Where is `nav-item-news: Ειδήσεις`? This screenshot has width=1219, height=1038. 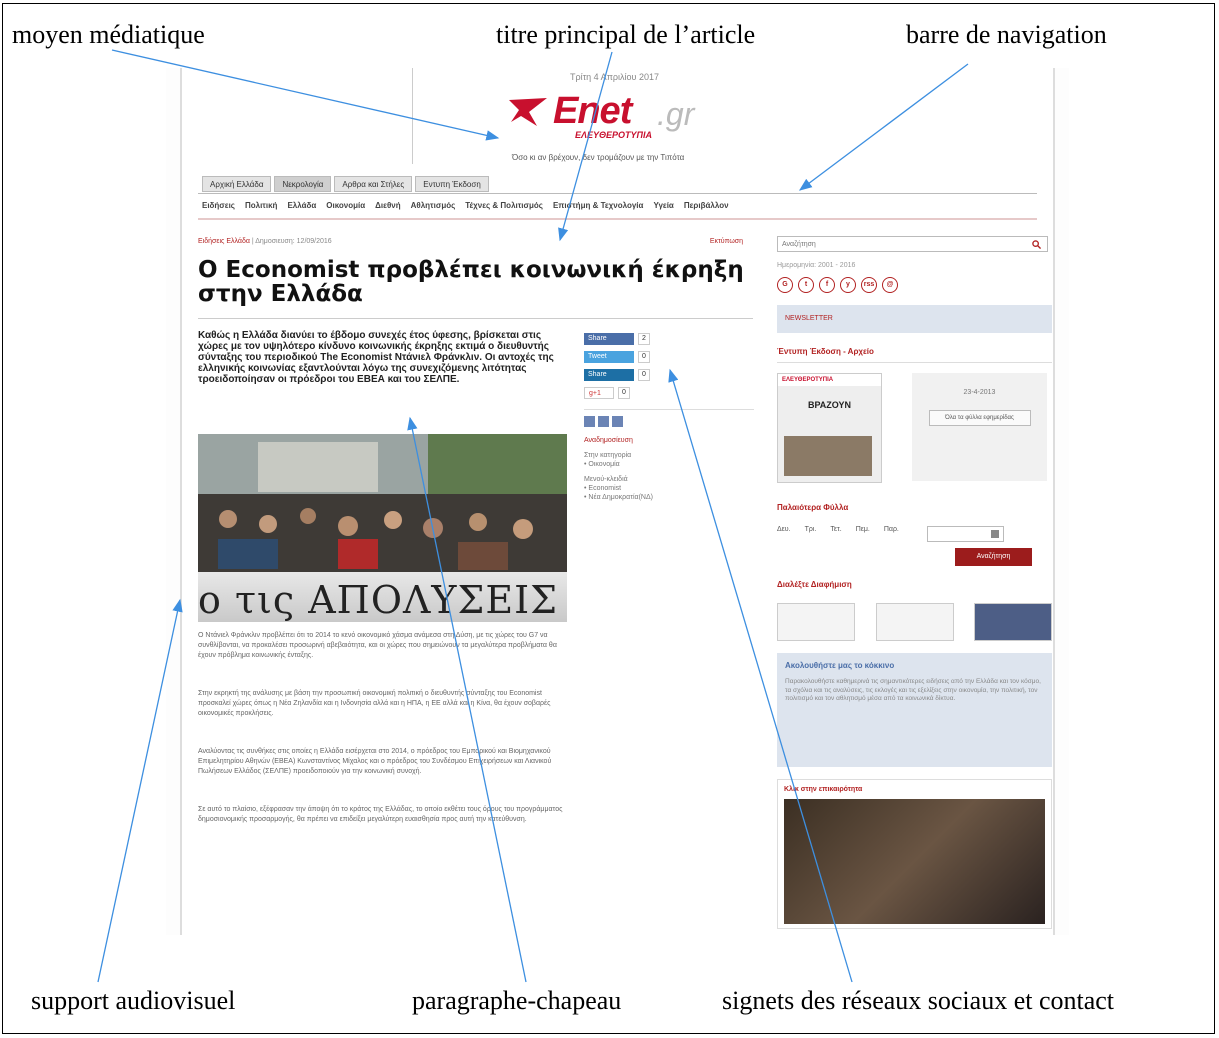
nav-item-news: Ειδήσεις is located at coordinates (218, 205).